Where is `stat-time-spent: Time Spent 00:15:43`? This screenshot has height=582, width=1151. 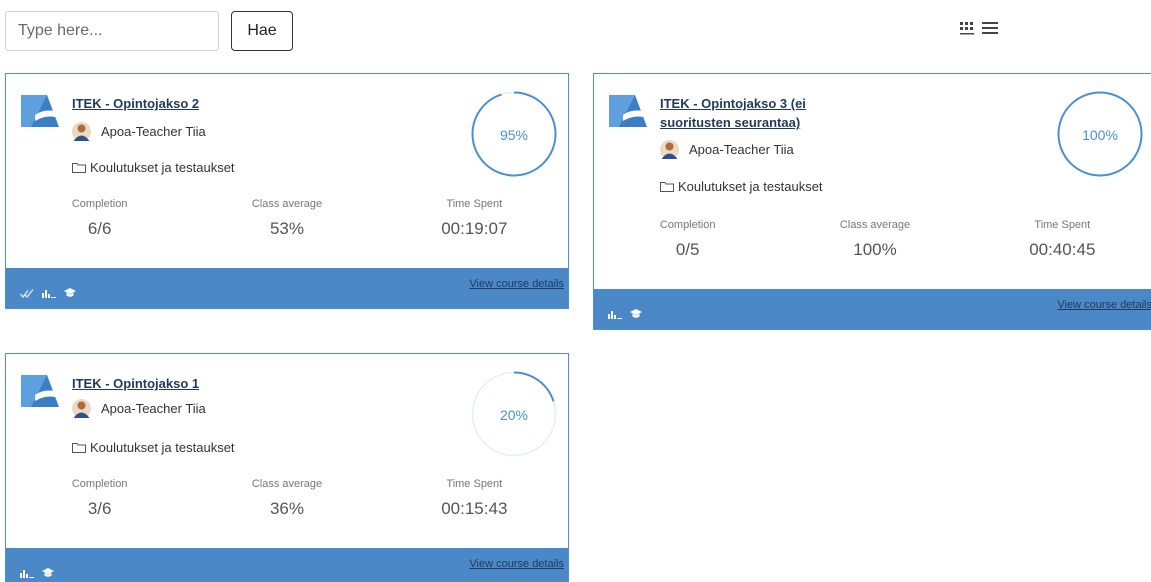
stat-time-spent: Time Spent 00:15:43 is located at coordinates (474, 498).